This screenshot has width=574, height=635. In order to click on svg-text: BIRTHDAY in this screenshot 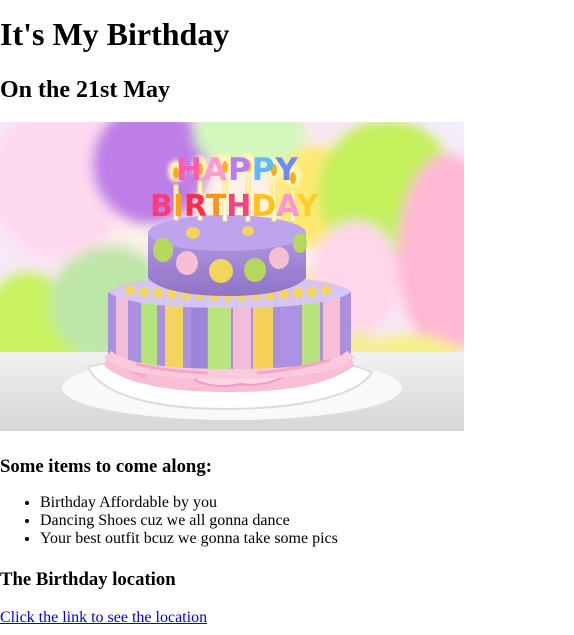, I will do `click(235, 206)`.